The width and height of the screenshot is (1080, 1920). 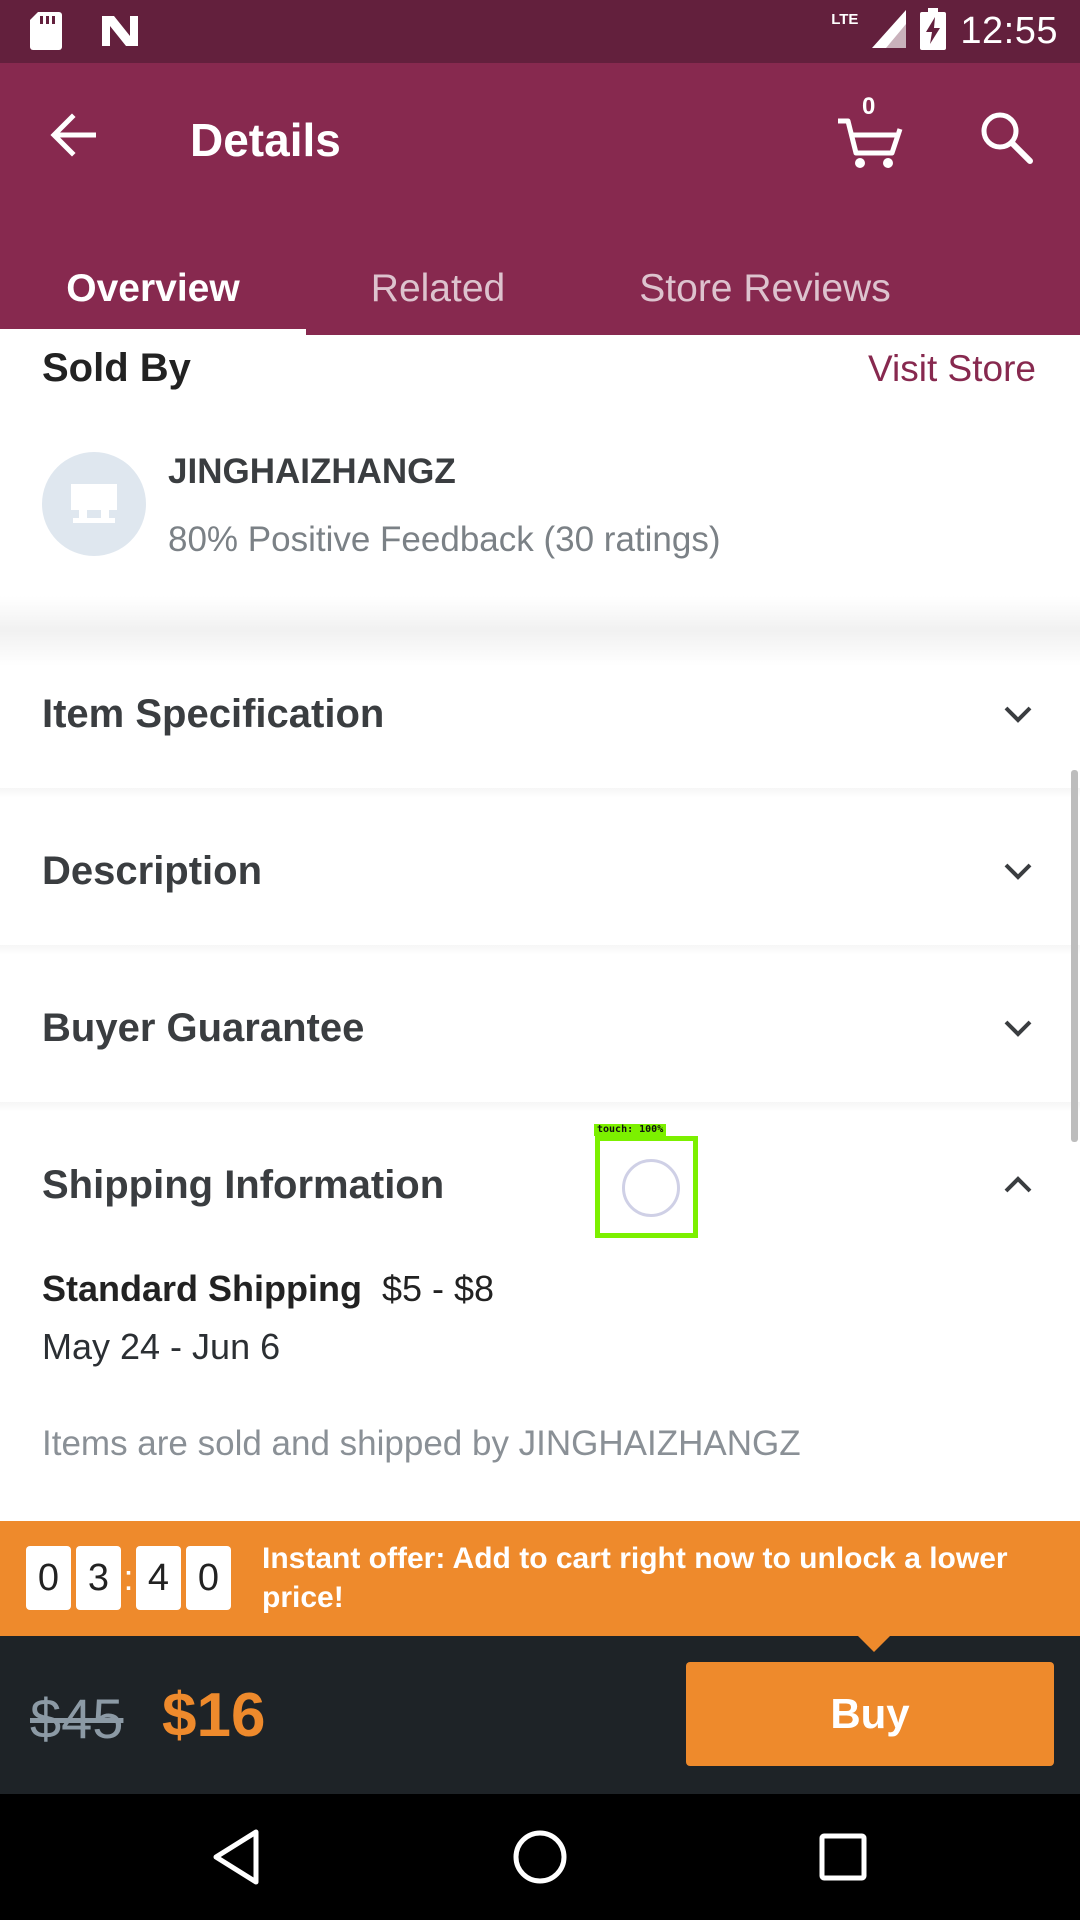 What do you see at coordinates (933, 31) in the screenshot?
I see `battery-charging-icon` at bounding box center [933, 31].